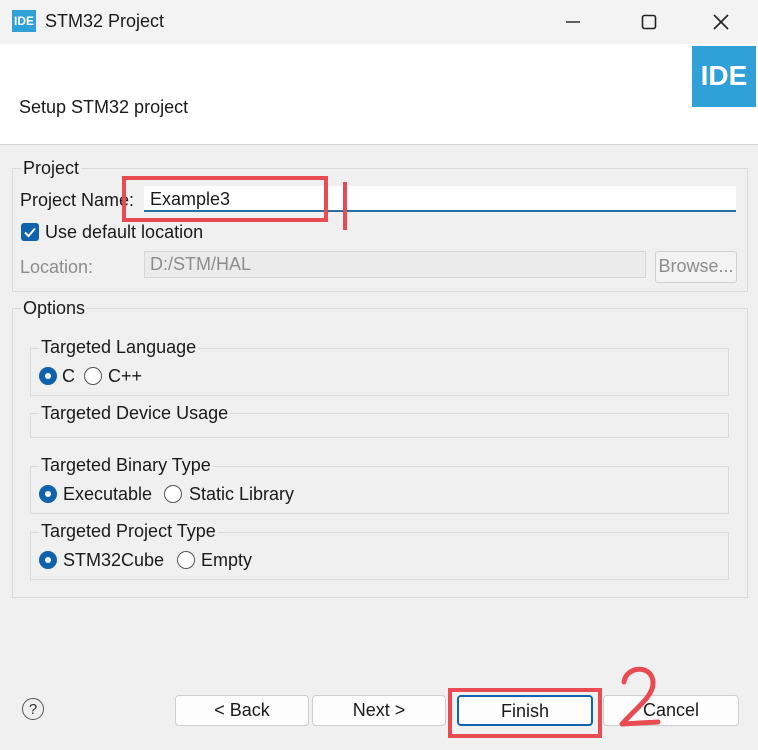  What do you see at coordinates (114, 560) in the screenshot?
I see `project-type-stm32cube-label: STM32Cube` at bounding box center [114, 560].